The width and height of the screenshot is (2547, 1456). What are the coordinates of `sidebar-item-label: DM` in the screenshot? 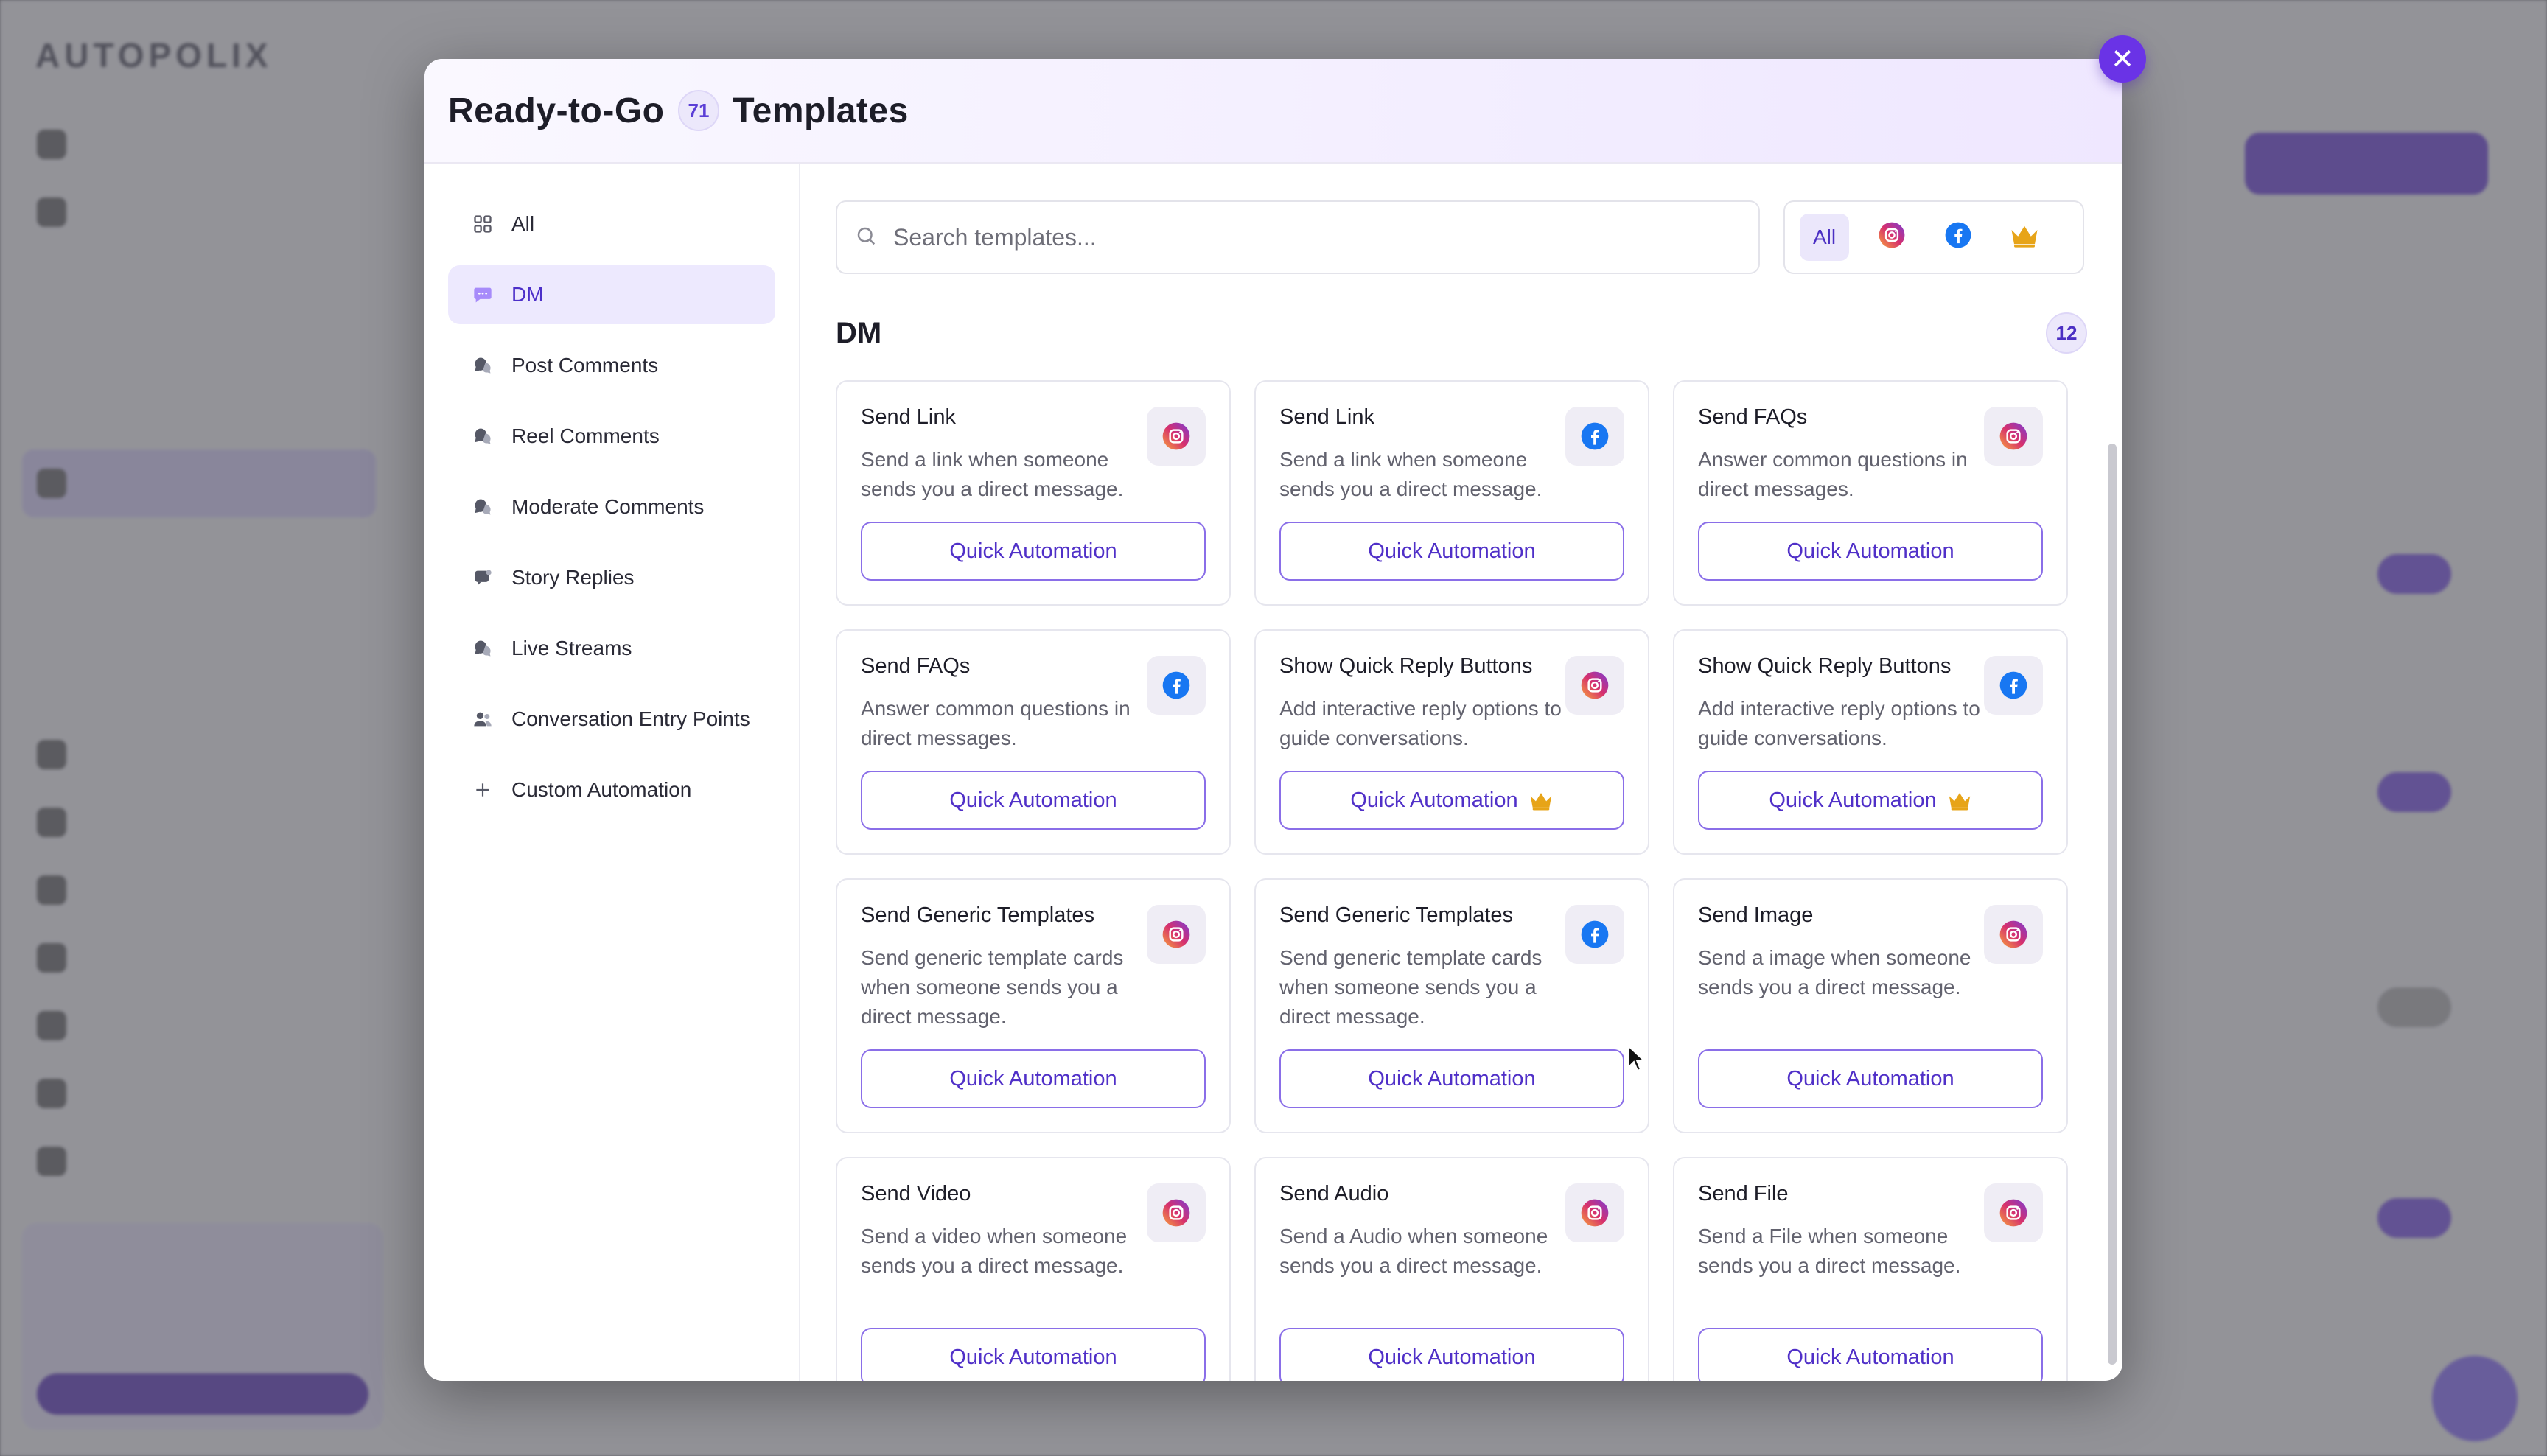 It's located at (527, 294).